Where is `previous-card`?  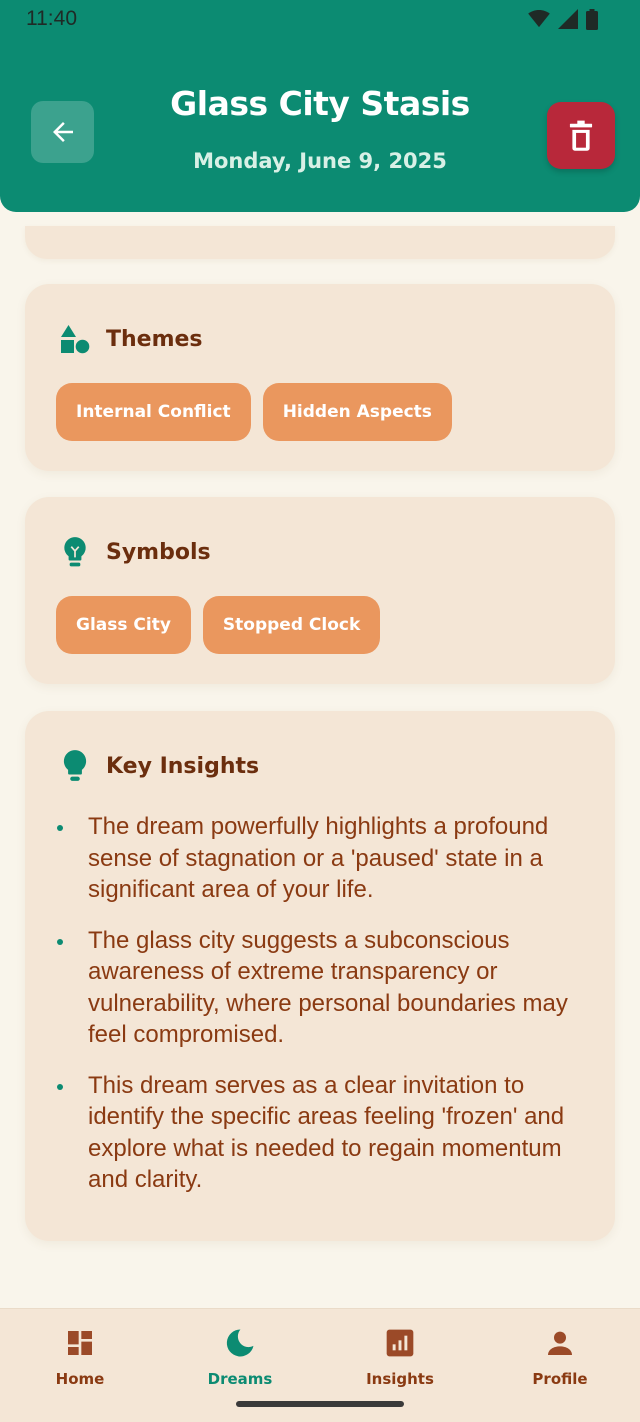
previous-card is located at coordinates (320, 242).